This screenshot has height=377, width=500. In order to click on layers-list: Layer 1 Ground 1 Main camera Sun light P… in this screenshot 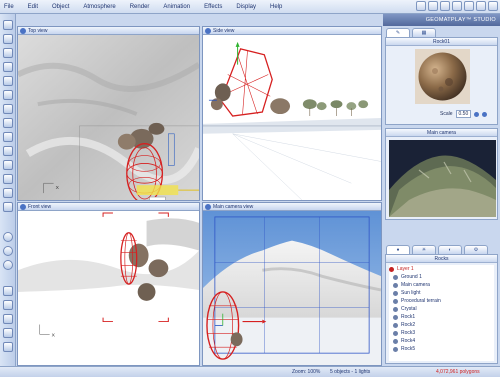, I will do `click(441, 313)`.